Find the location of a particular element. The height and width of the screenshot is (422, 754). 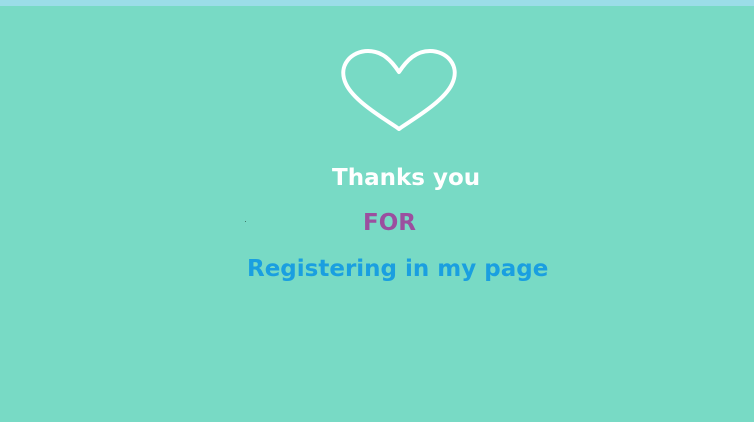

heart-icon is located at coordinates (399, 90).